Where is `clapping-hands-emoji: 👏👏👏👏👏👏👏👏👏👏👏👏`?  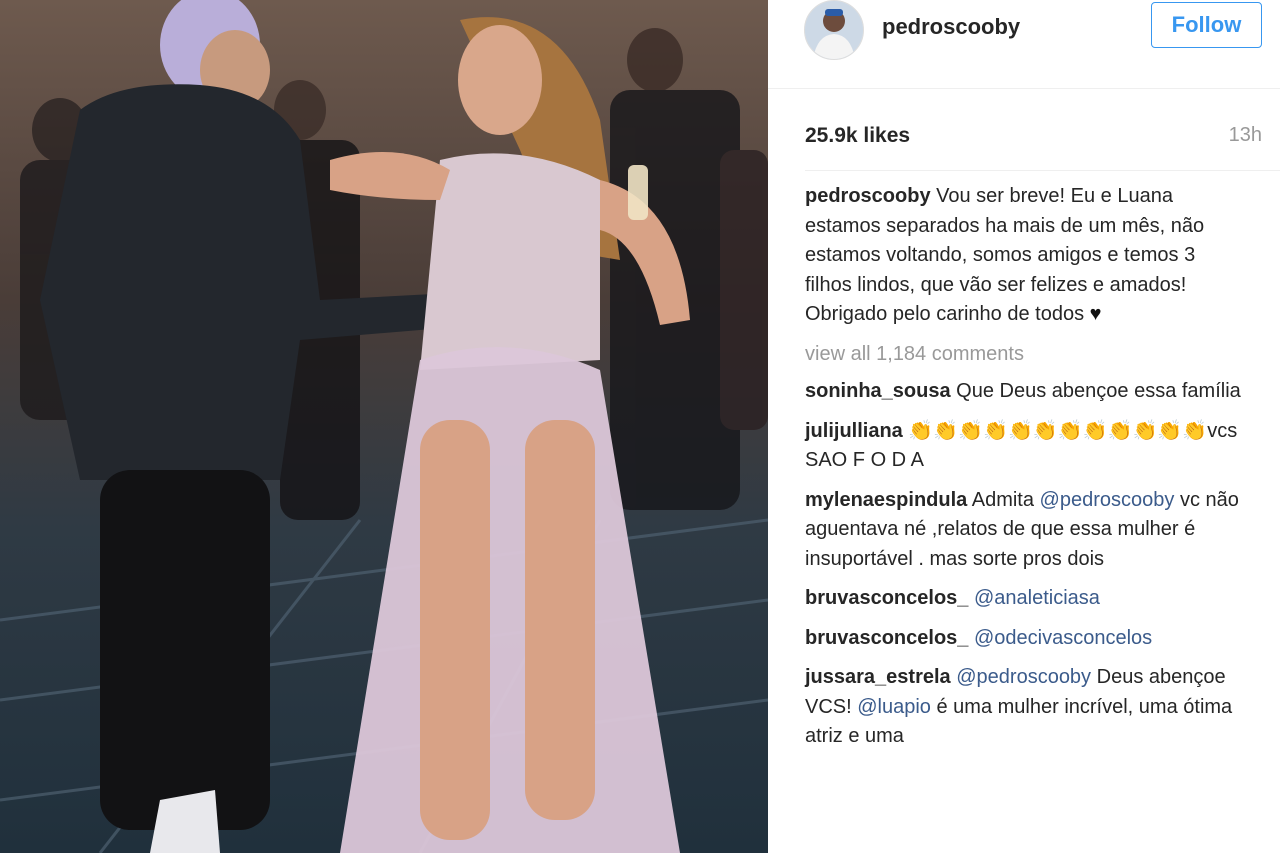
clapping-hands-emoji: 👏👏👏👏👏👏👏👏👏👏👏👏 is located at coordinates (1058, 430).